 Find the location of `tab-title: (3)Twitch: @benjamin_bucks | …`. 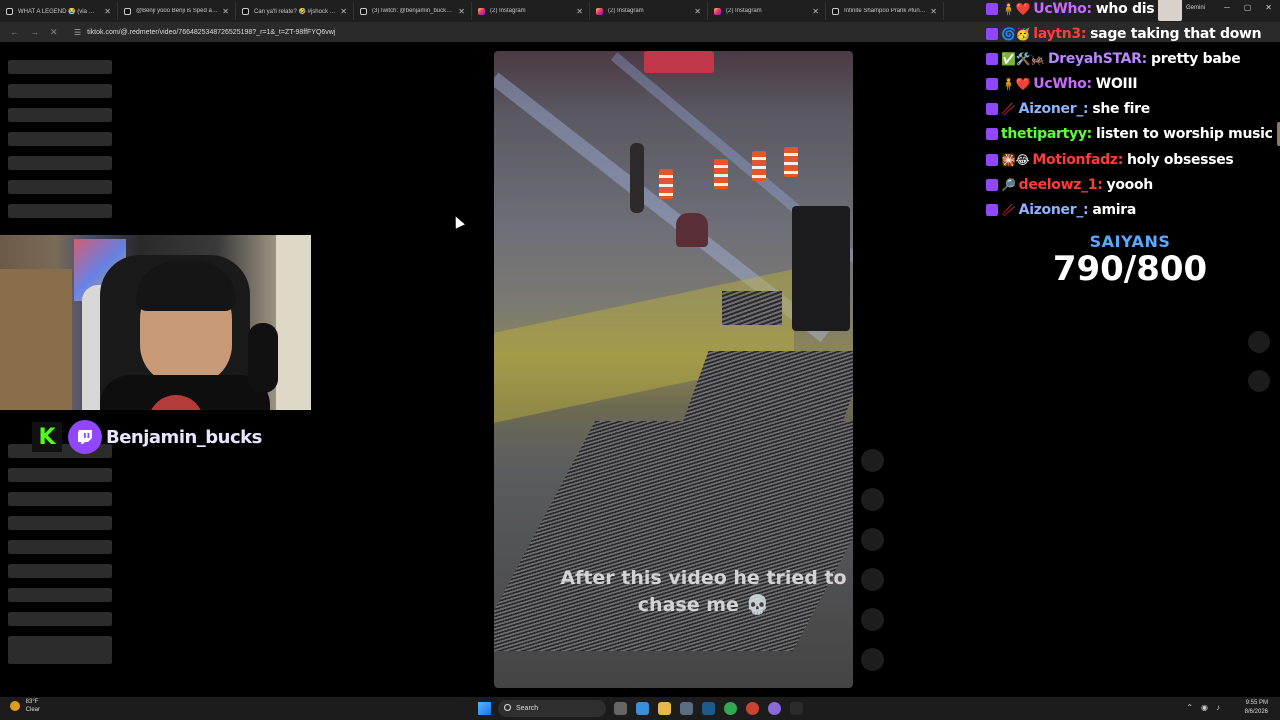

tab-title: (3)Twitch: @benjamin_bucks | … is located at coordinates (413, 11).